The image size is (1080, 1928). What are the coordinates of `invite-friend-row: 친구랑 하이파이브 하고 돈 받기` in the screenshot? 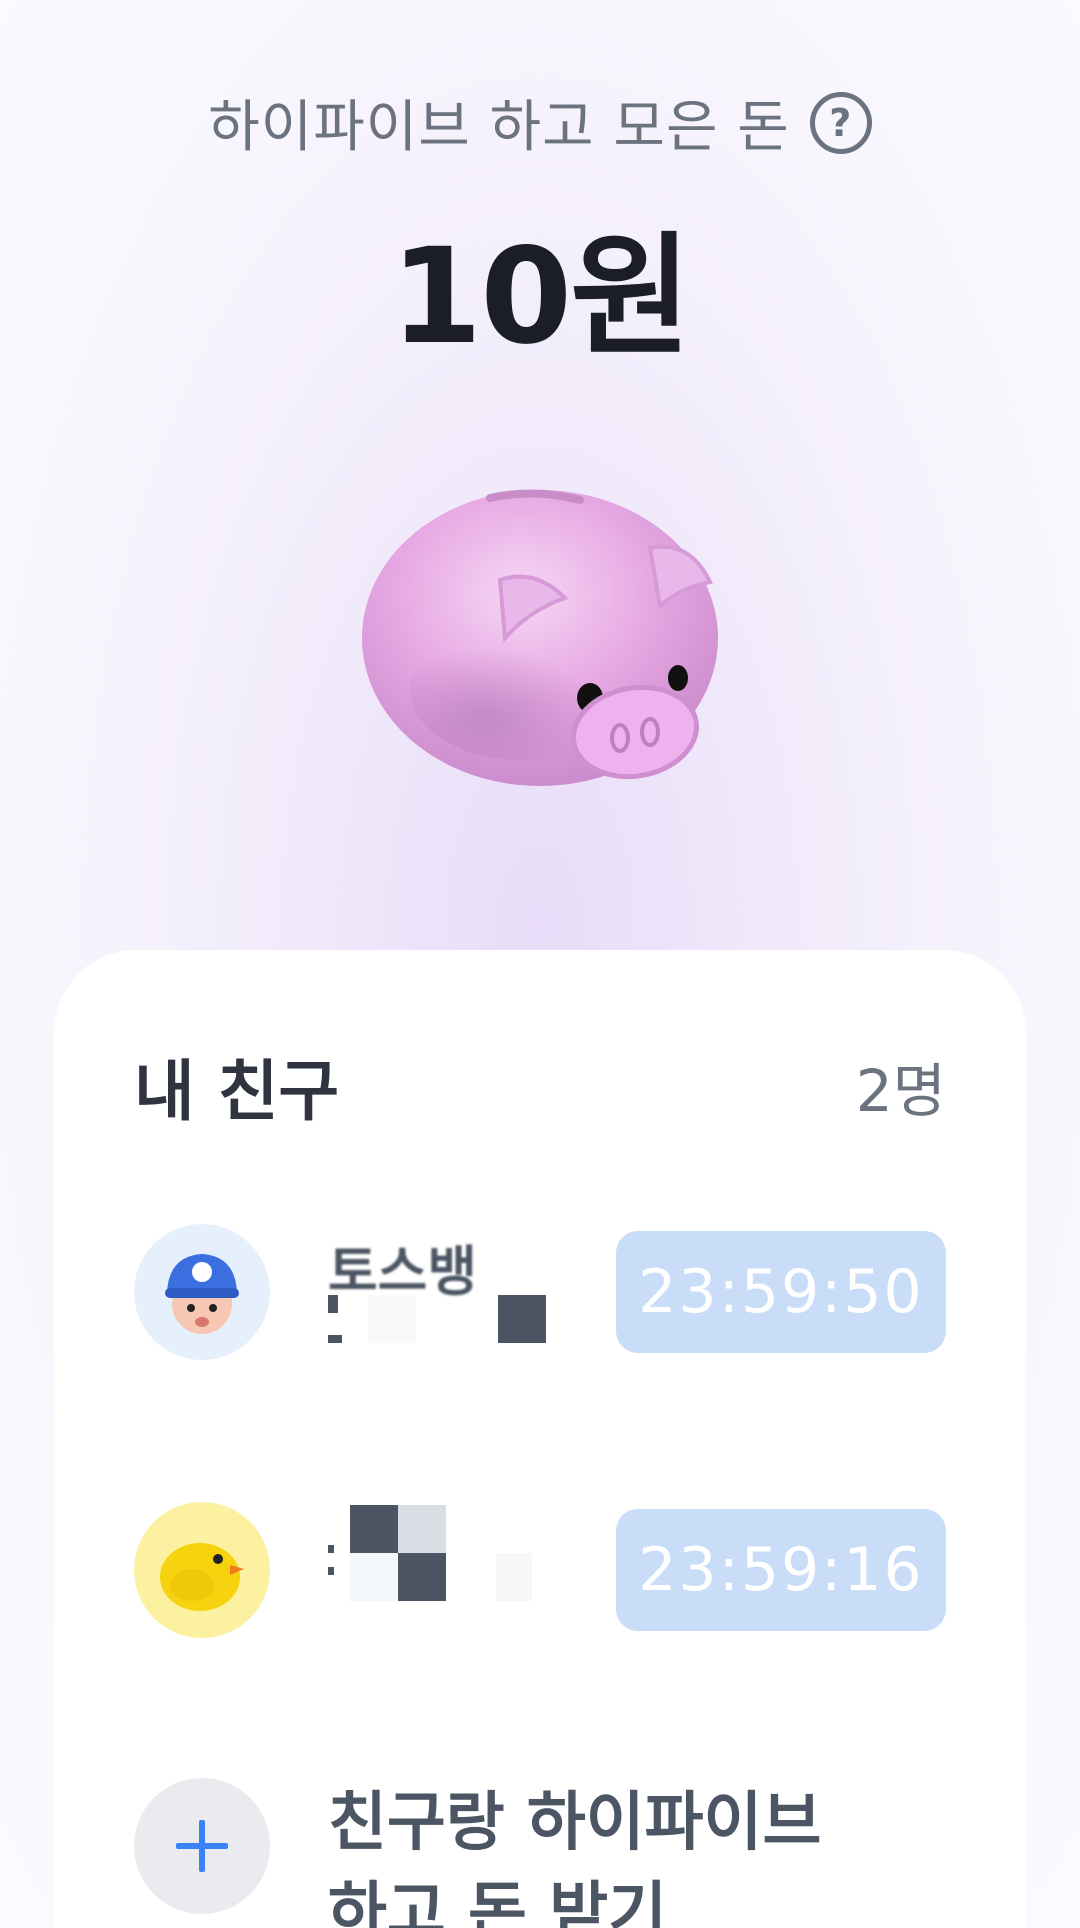 It's located at (540, 1853).